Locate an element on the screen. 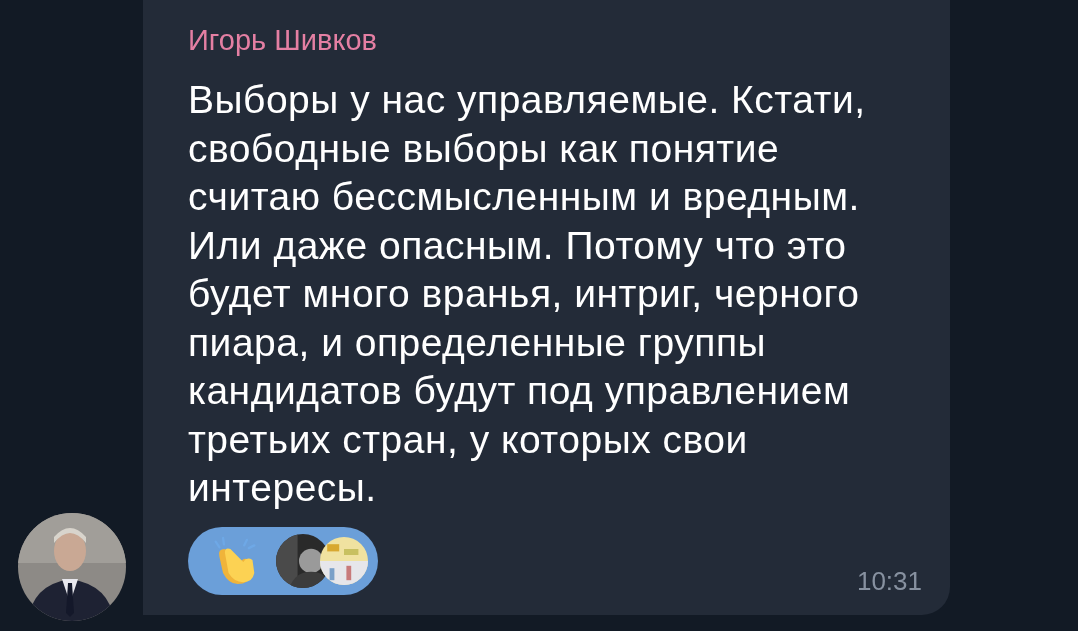  sender-name: Игорь Шивков is located at coordinates (283, 40).